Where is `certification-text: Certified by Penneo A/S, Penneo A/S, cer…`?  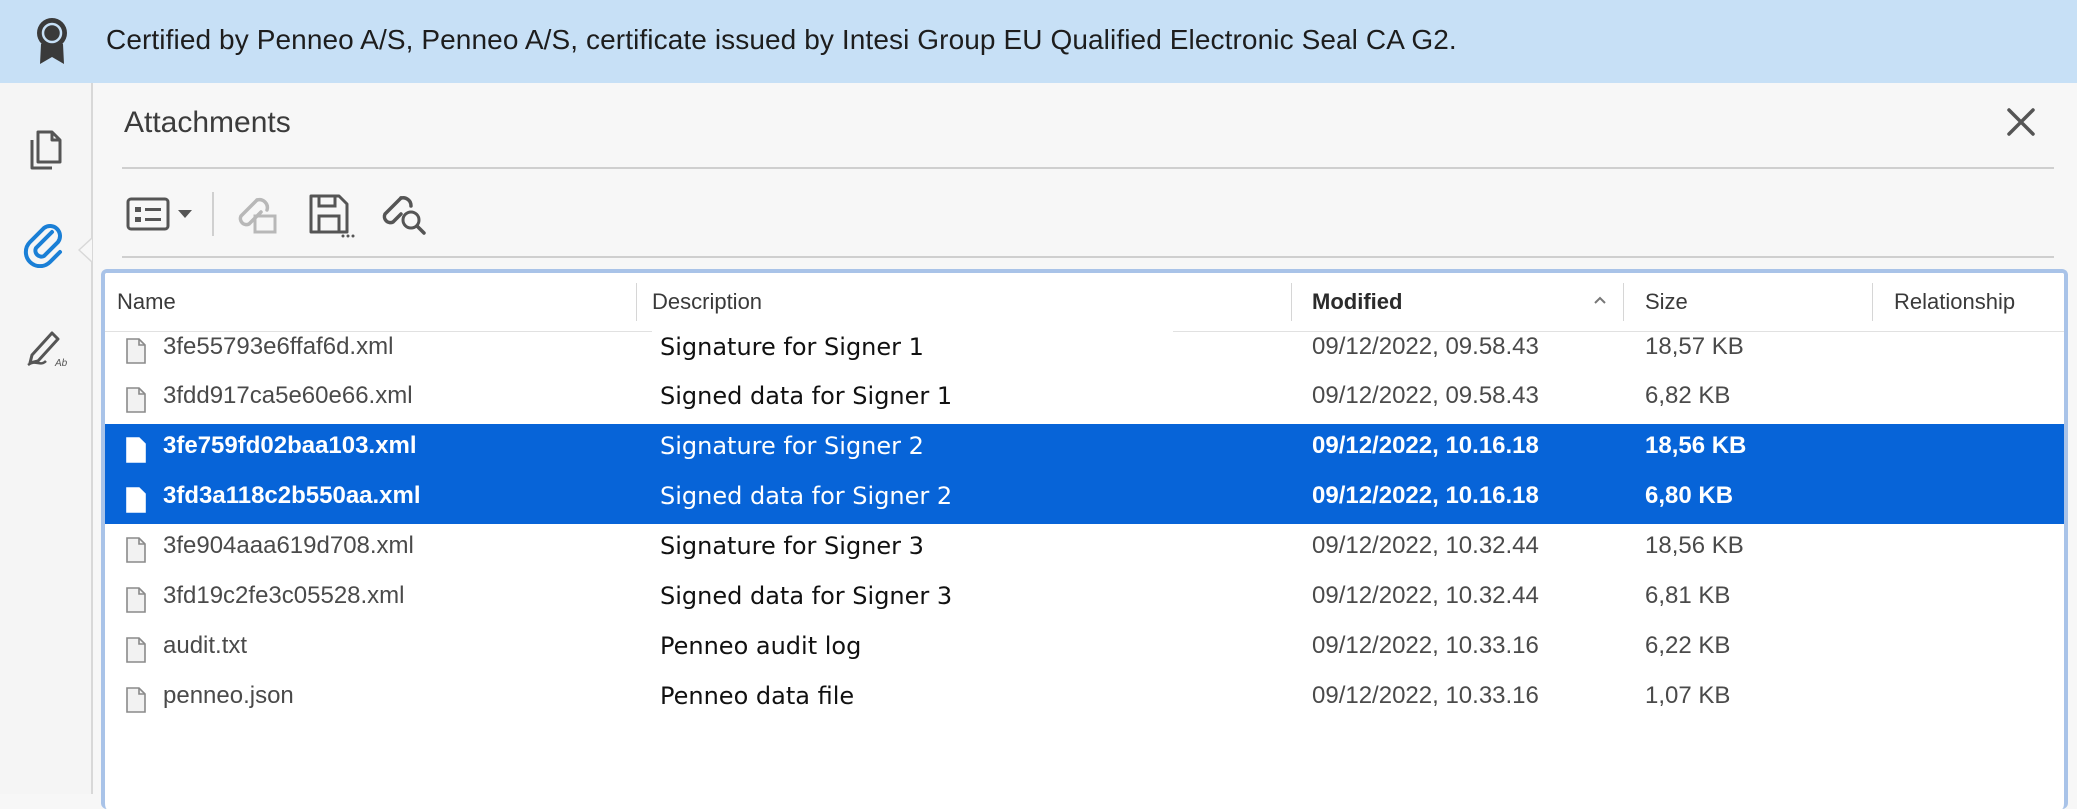 certification-text: Certified by Penneo A/S, Penneo A/S, cer… is located at coordinates (781, 39).